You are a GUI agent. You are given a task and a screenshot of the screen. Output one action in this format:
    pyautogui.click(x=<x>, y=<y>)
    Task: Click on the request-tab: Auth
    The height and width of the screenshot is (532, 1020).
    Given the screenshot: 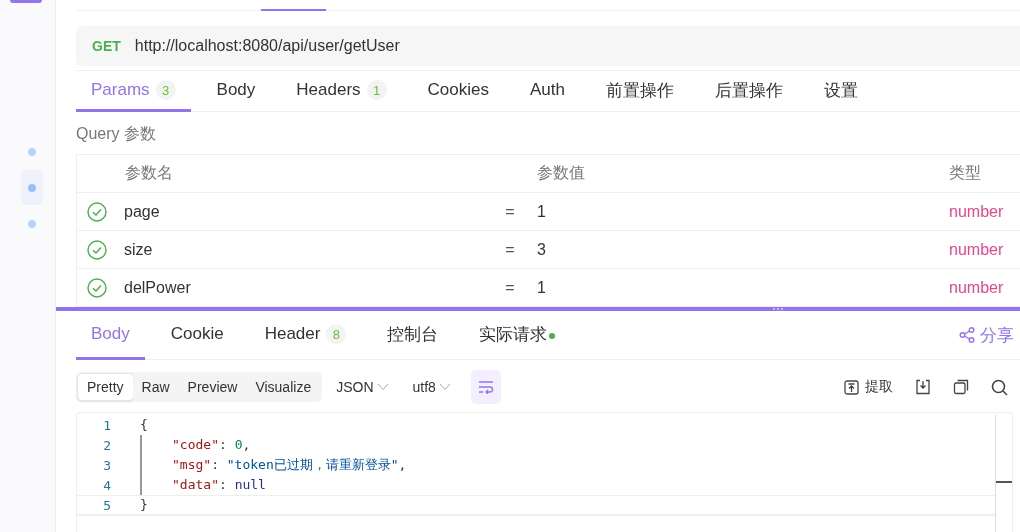 What is the action you would take?
    pyautogui.click(x=547, y=91)
    